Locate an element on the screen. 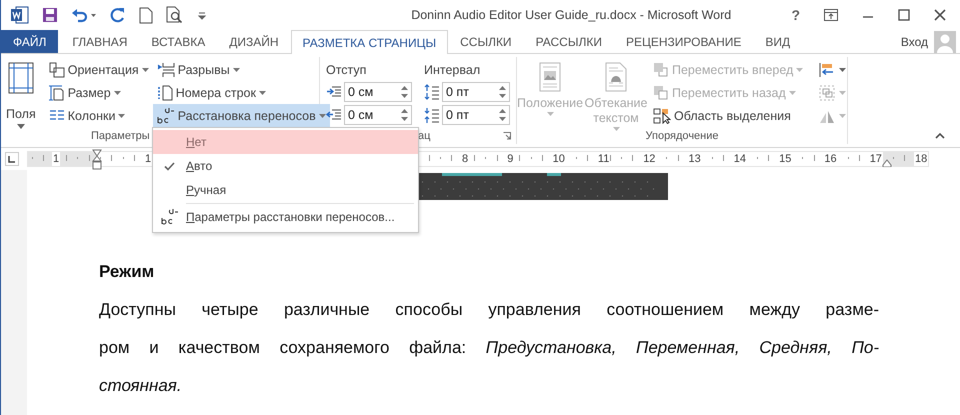 The image size is (960, 415). text-wrap-icon is located at coordinates (616, 77).